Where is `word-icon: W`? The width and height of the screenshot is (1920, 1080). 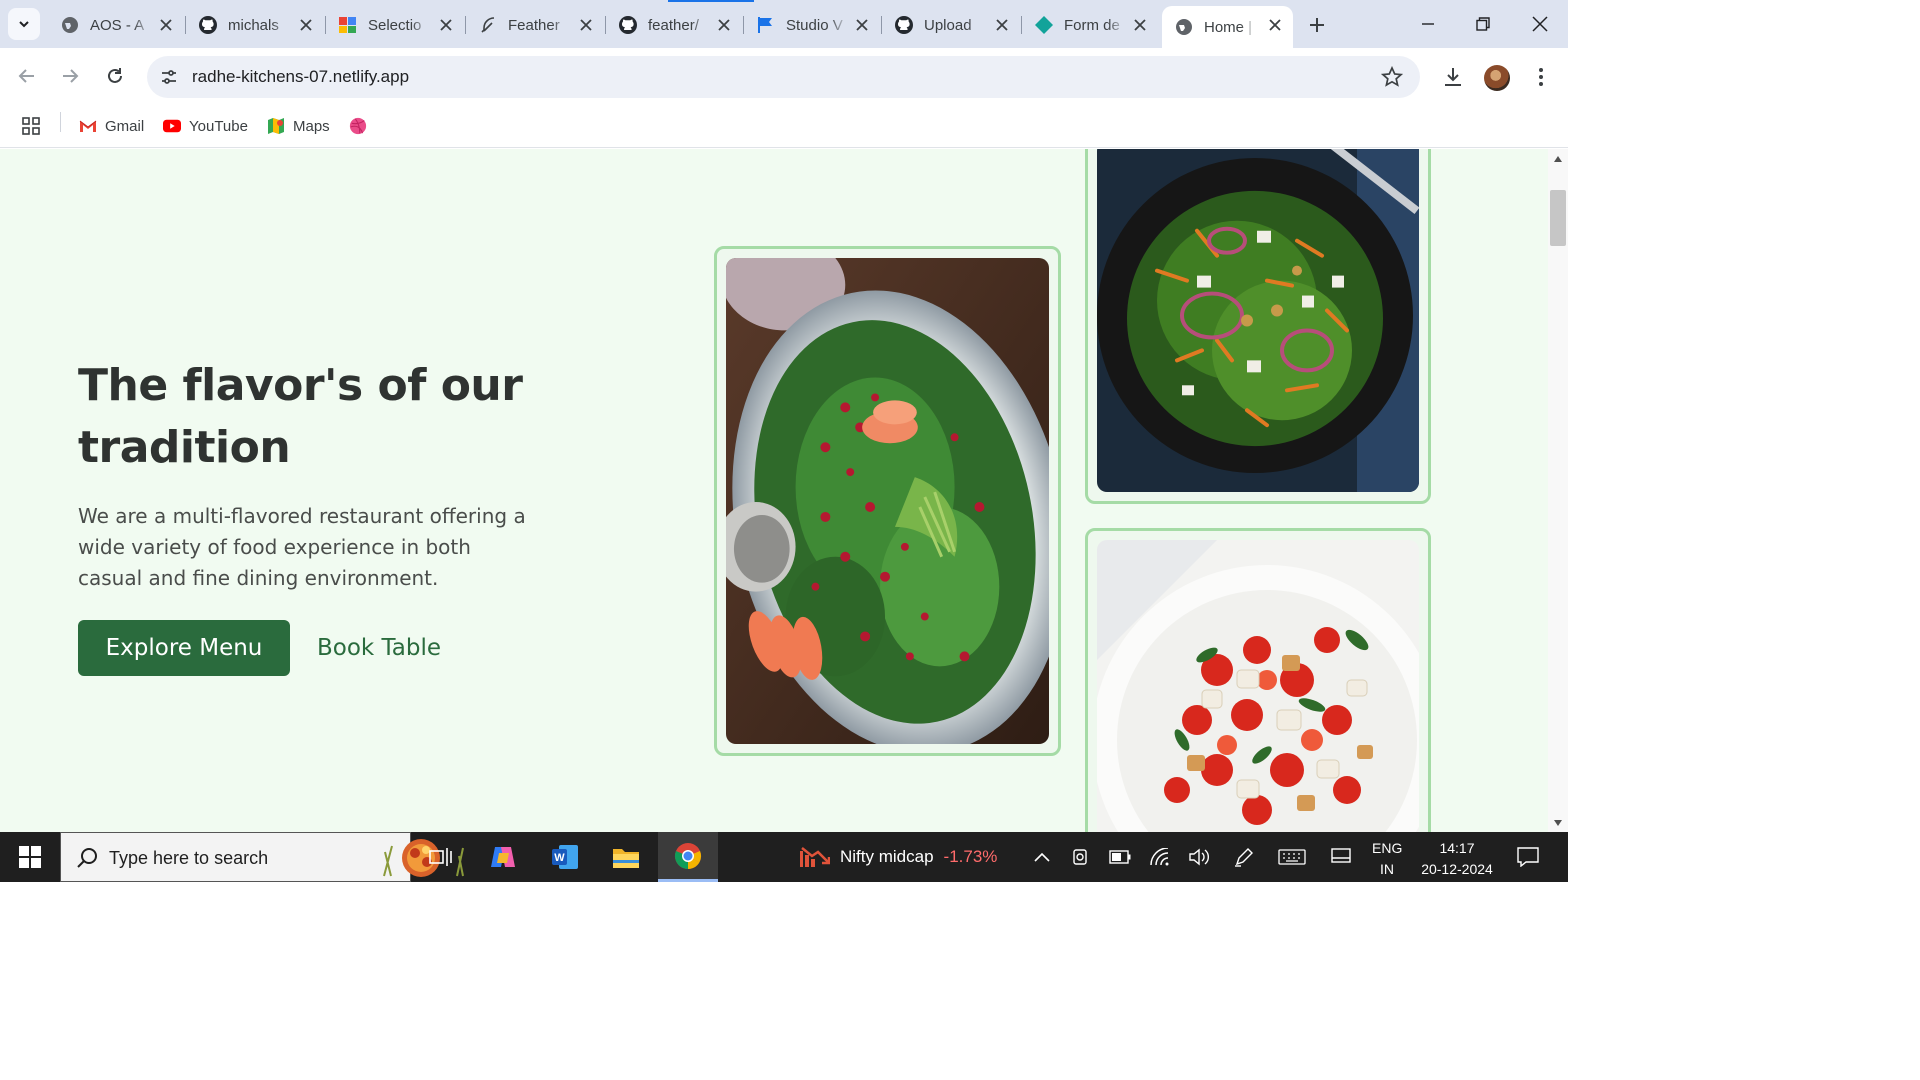
word-icon: W is located at coordinates (565, 857).